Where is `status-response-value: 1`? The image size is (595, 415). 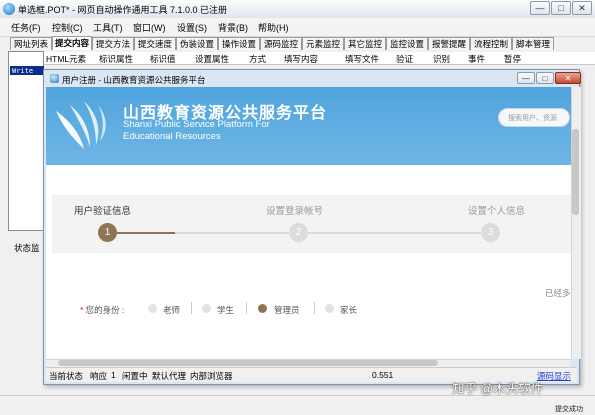
status-response-value: 1 is located at coordinates (113, 375).